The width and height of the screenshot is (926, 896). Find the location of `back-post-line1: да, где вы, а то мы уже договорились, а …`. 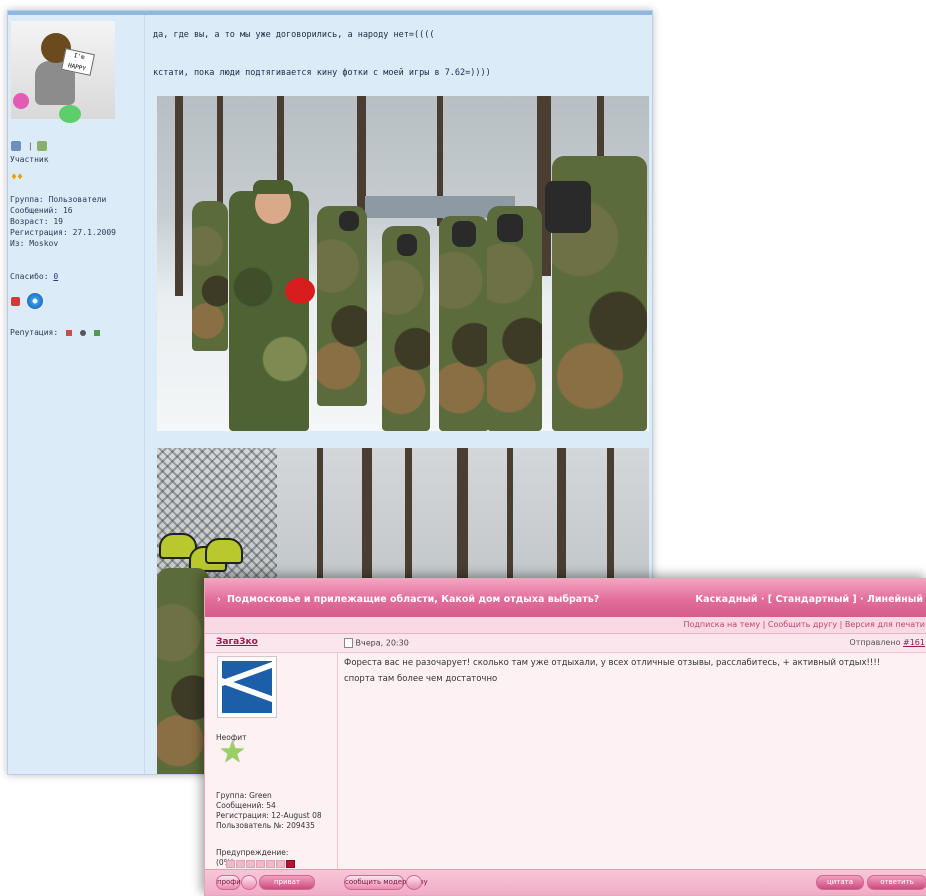

back-post-line1: да, где вы, а то мы уже договорились, а … is located at coordinates (294, 35).